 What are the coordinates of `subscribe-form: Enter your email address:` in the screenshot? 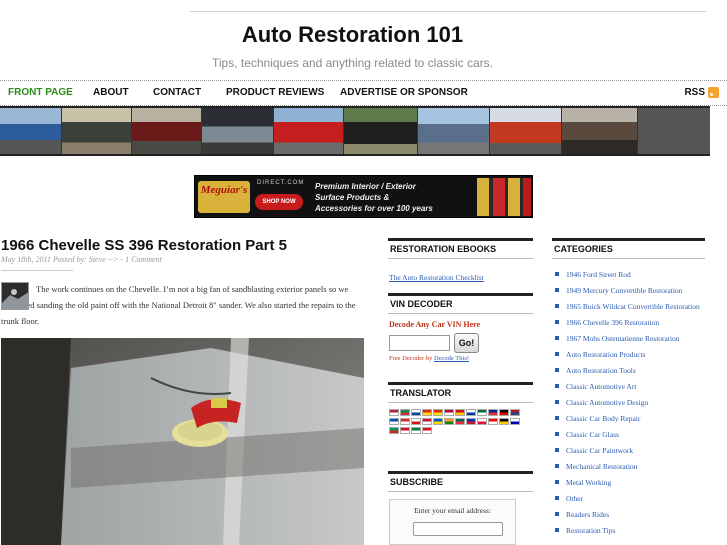 It's located at (452, 522).